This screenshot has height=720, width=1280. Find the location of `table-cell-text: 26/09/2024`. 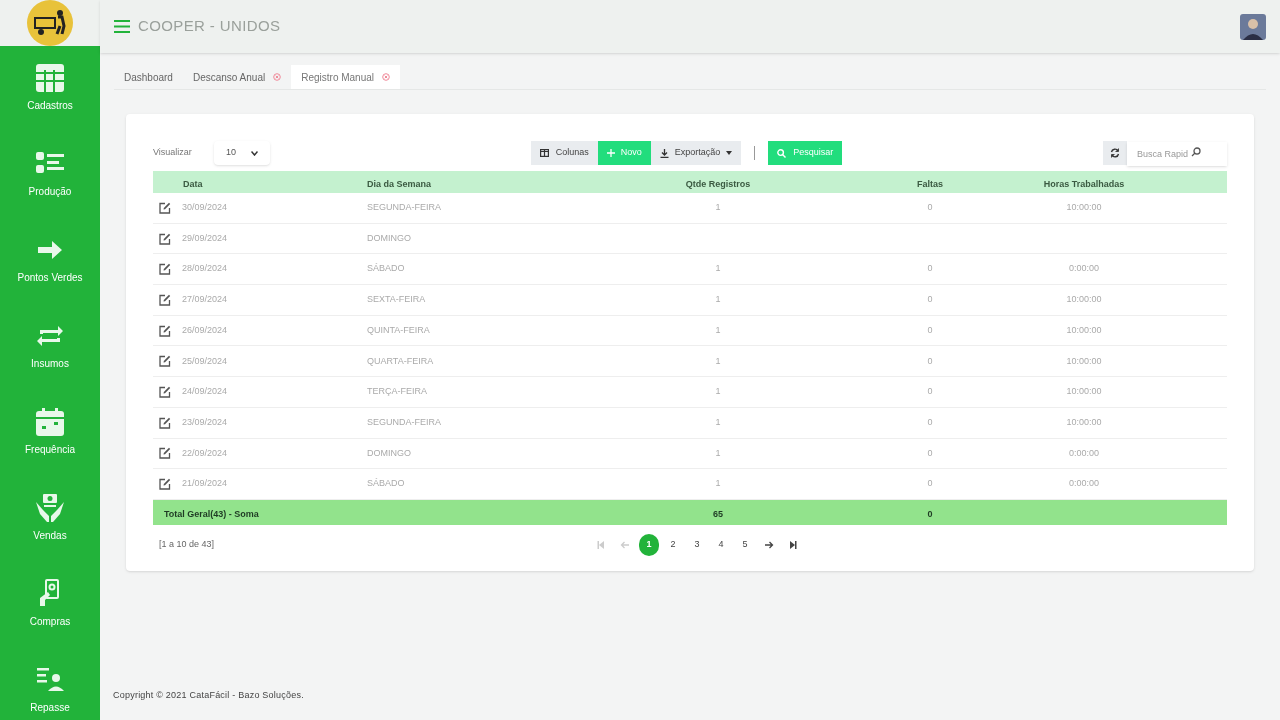

table-cell-text: 26/09/2024 is located at coordinates (205, 330).